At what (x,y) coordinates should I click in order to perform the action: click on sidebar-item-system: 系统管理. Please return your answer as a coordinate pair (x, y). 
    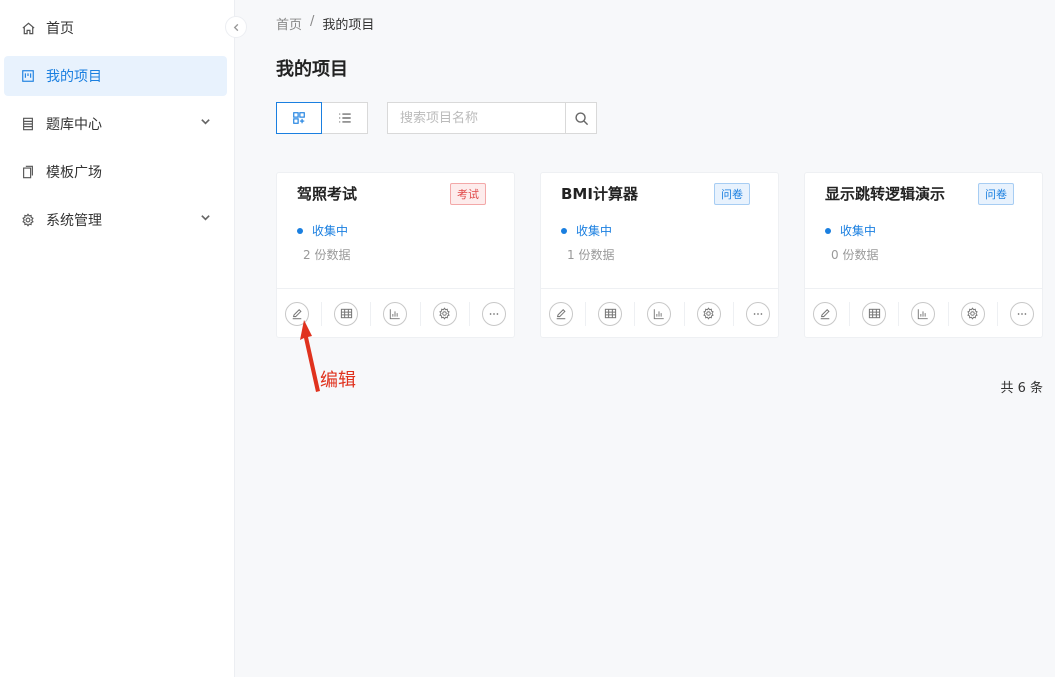
    Looking at the image, I should click on (115, 220).